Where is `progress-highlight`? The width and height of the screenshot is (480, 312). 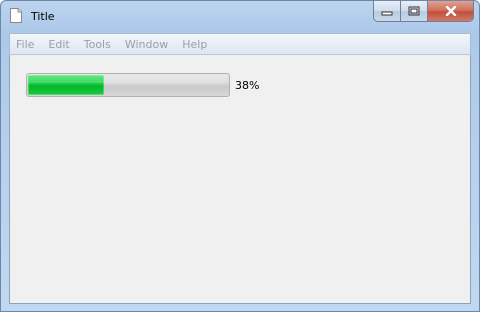 progress-highlight is located at coordinates (128, 79).